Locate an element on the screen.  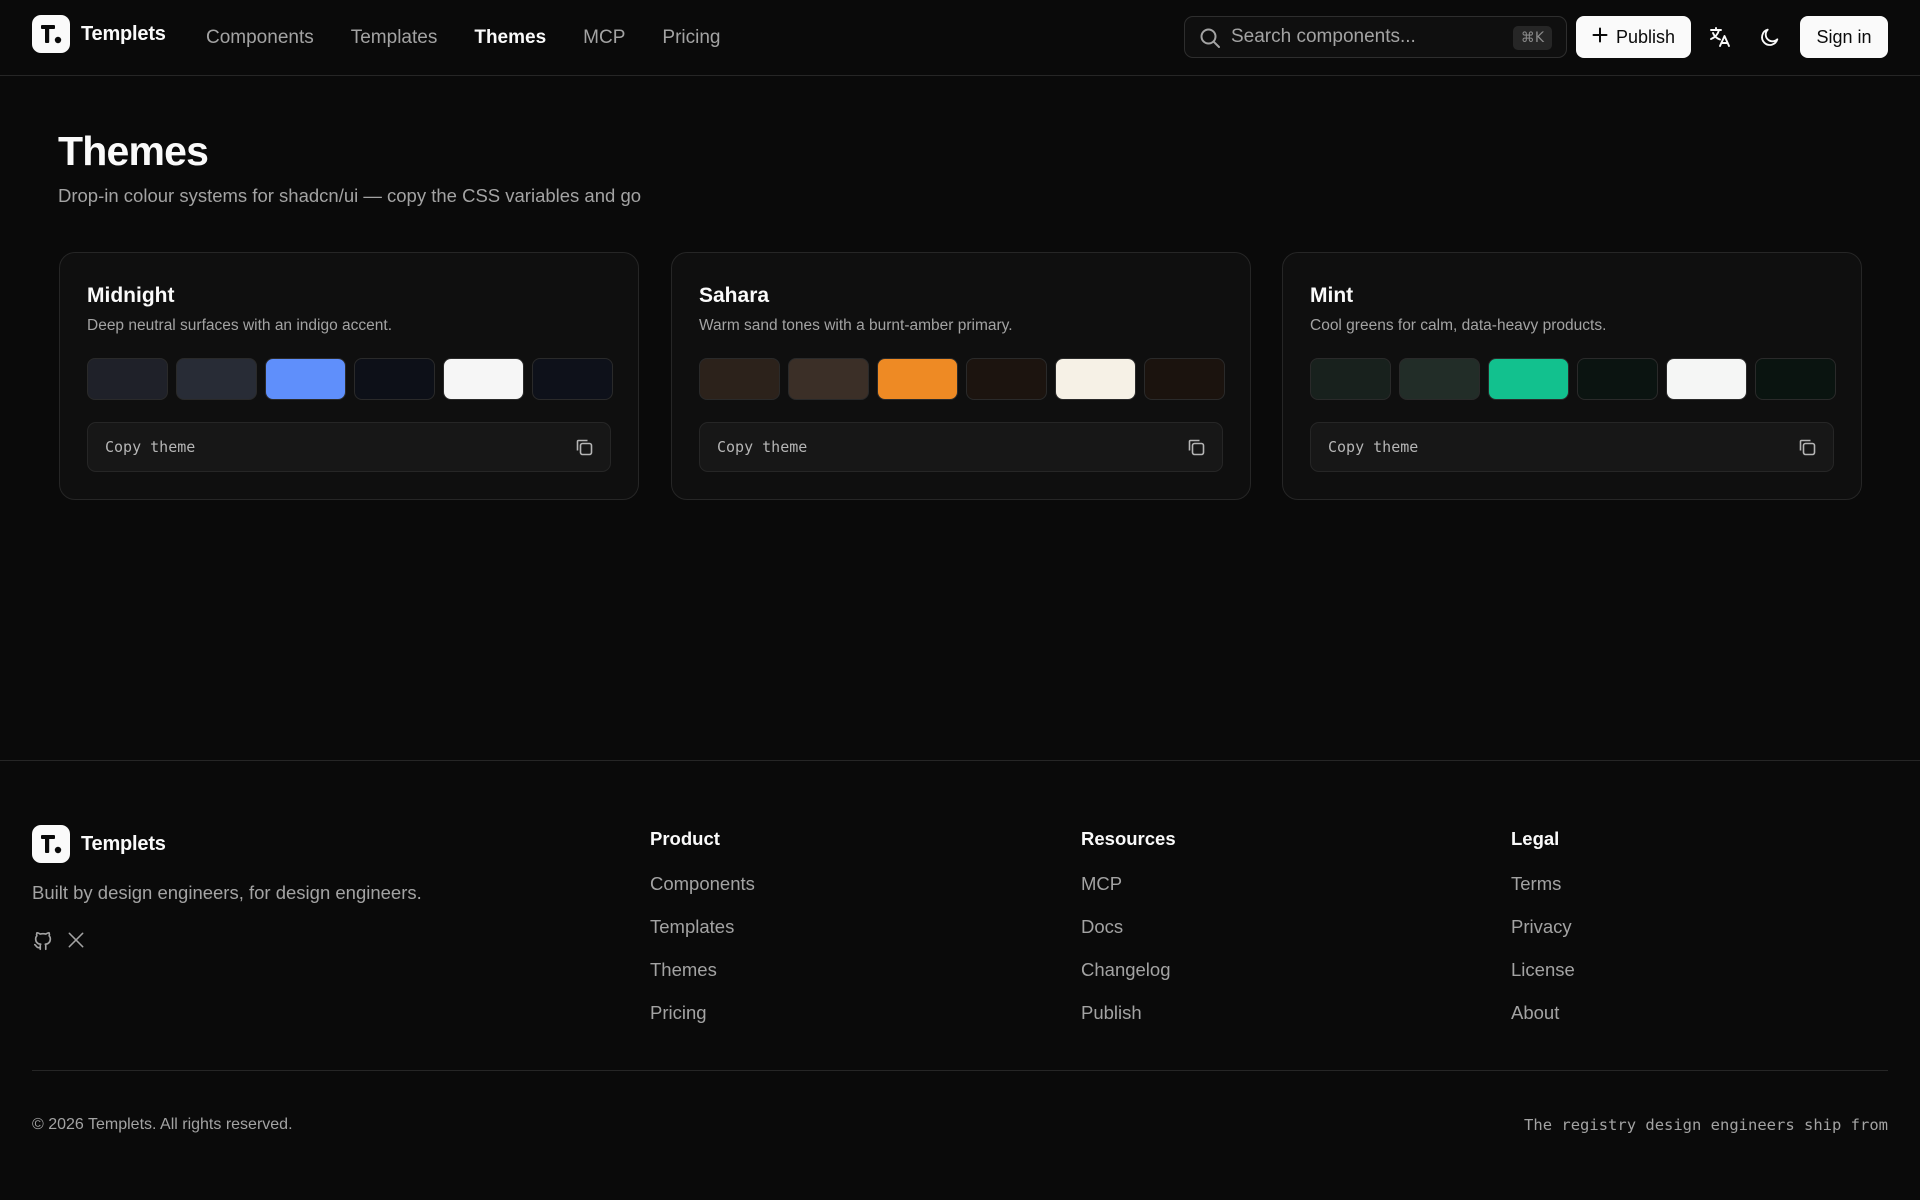
search-input is located at coordinates (1356, 37).